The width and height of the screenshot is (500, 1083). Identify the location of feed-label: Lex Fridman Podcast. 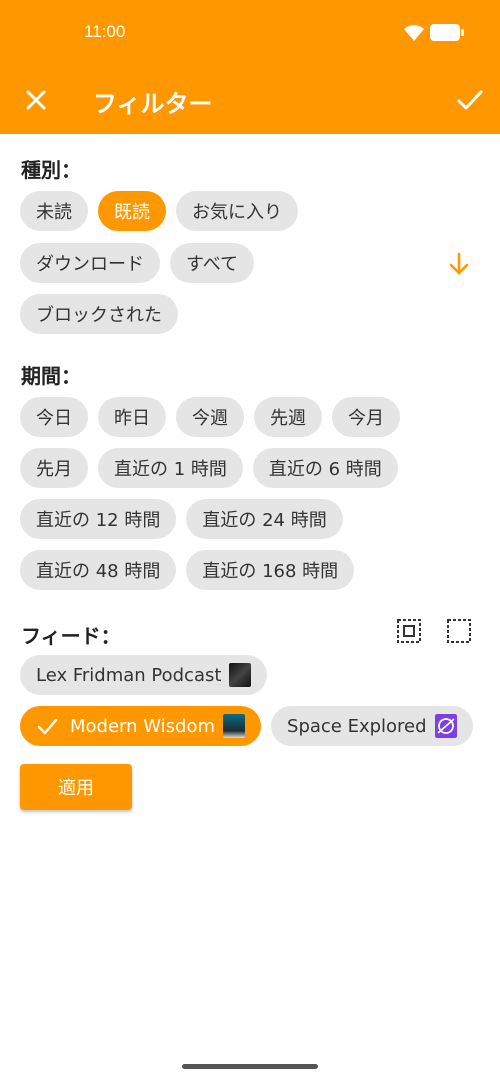
(129, 675).